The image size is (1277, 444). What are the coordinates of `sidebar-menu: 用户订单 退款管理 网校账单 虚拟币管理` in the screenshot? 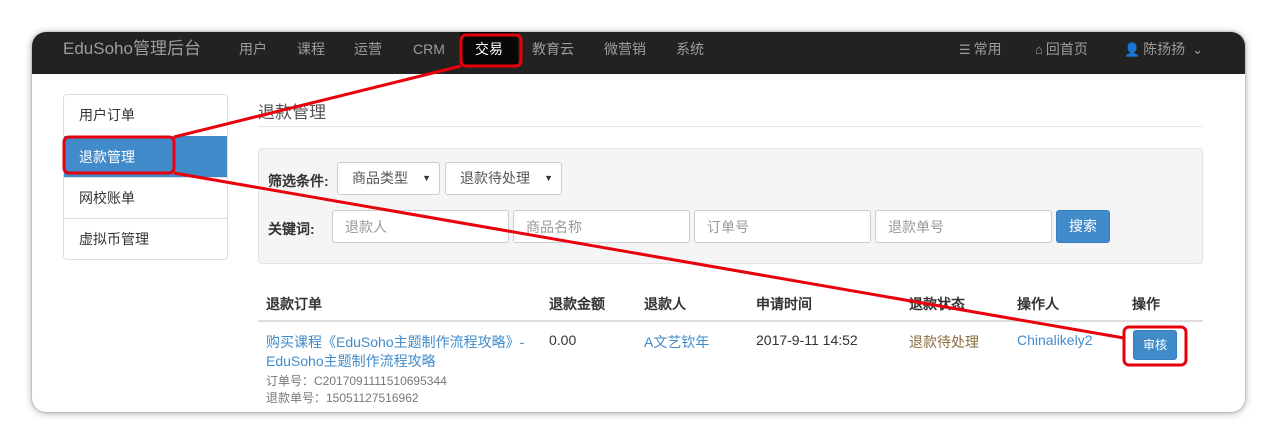 It's located at (145, 177).